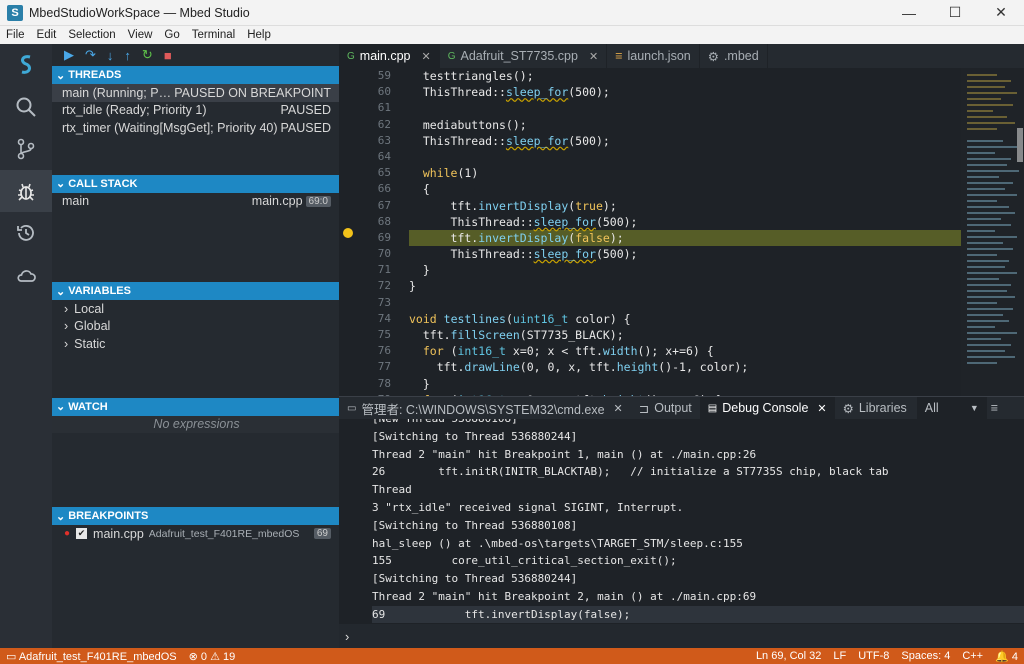 The width and height of the screenshot is (1024, 664). Describe the element at coordinates (322, 534) in the screenshot. I see `breakpoint-line: 69` at that location.